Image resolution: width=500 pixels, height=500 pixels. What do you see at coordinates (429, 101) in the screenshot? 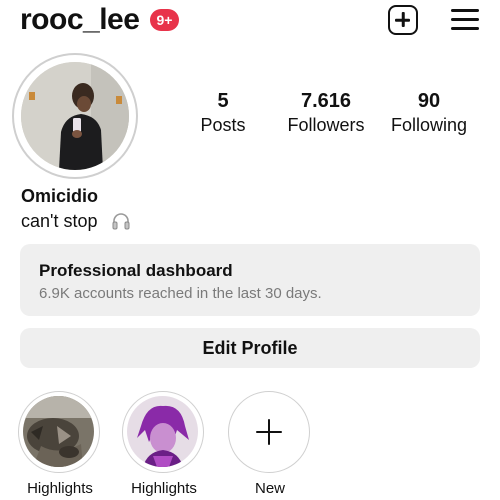
I see `following-count: 90` at bounding box center [429, 101].